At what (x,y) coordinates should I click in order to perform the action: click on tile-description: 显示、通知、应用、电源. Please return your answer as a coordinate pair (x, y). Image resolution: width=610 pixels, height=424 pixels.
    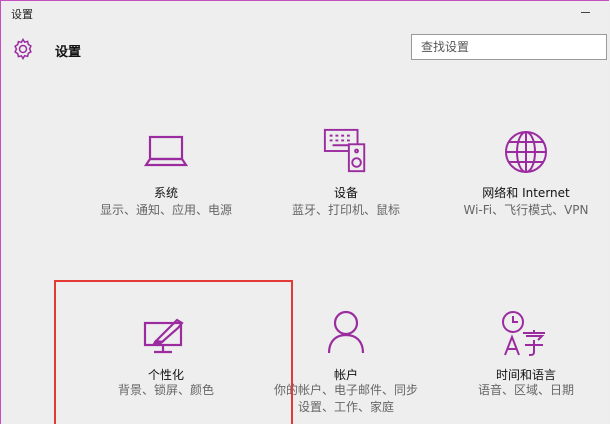
    Looking at the image, I should click on (165, 210).